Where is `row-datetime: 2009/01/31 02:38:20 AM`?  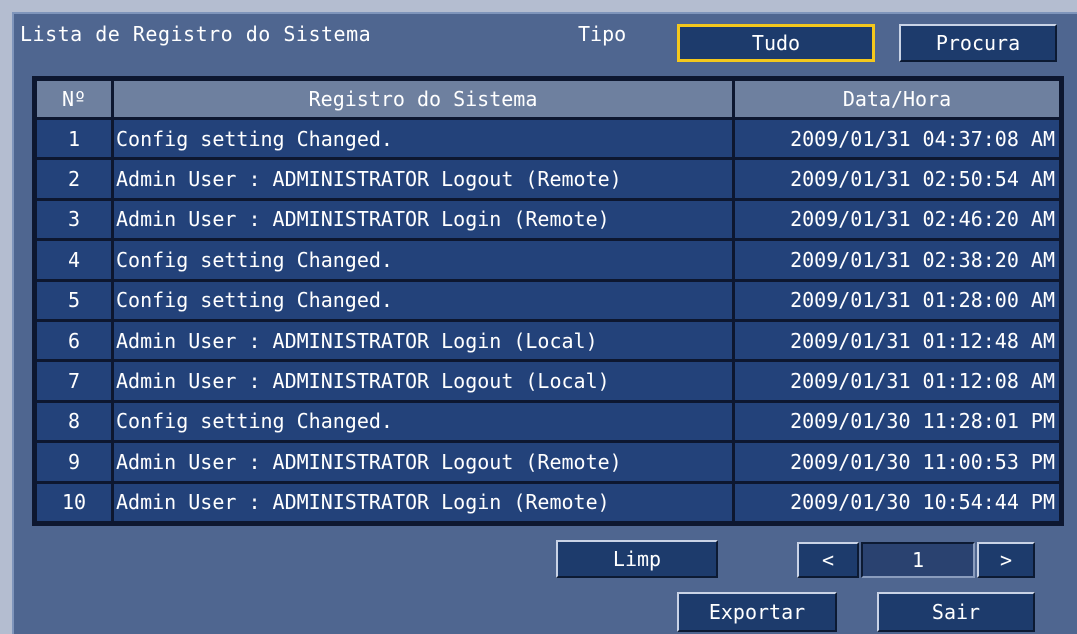 row-datetime: 2009/01/31 02:38:20 AM is located at coordinates (897, 260).